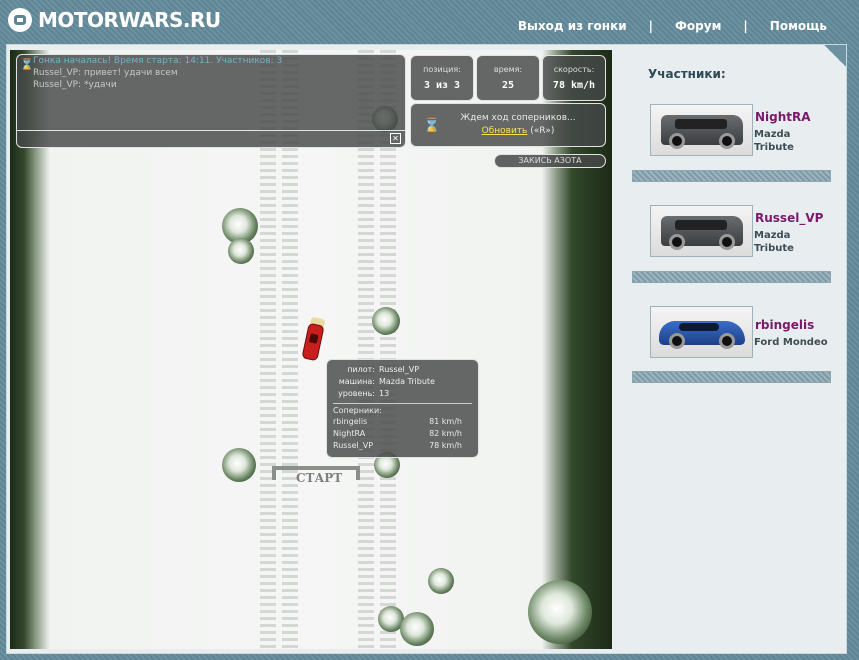 This screenshot has height=660, width=859. Describe the element at coordinates (353, 445) in the screenshot. I see `opponent-name: Russel_VP` at that location.